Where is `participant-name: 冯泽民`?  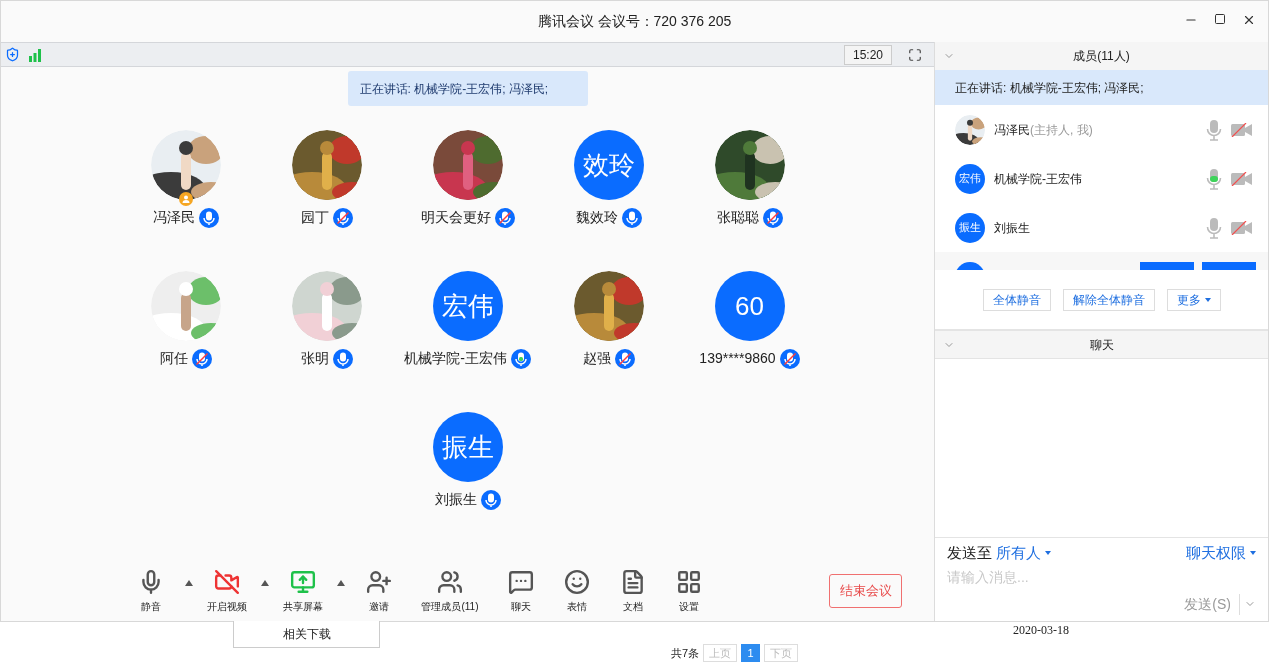 participant-name: 冯泽民 is located at coordinates (173, 217).